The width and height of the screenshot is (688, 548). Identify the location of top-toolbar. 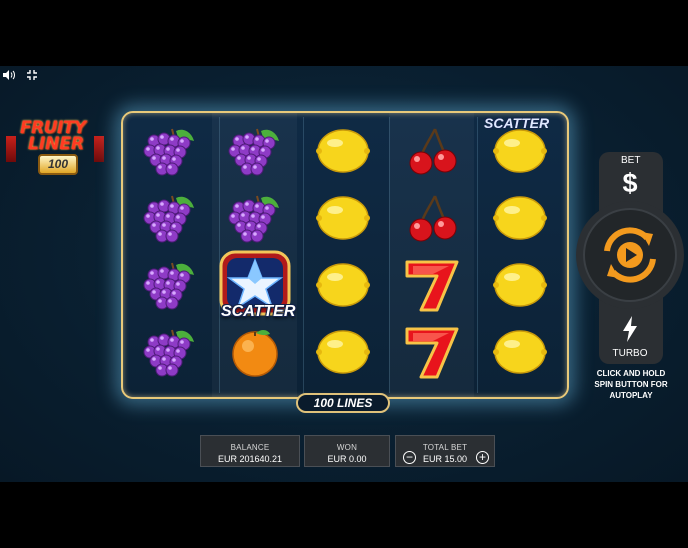
(21, 74).